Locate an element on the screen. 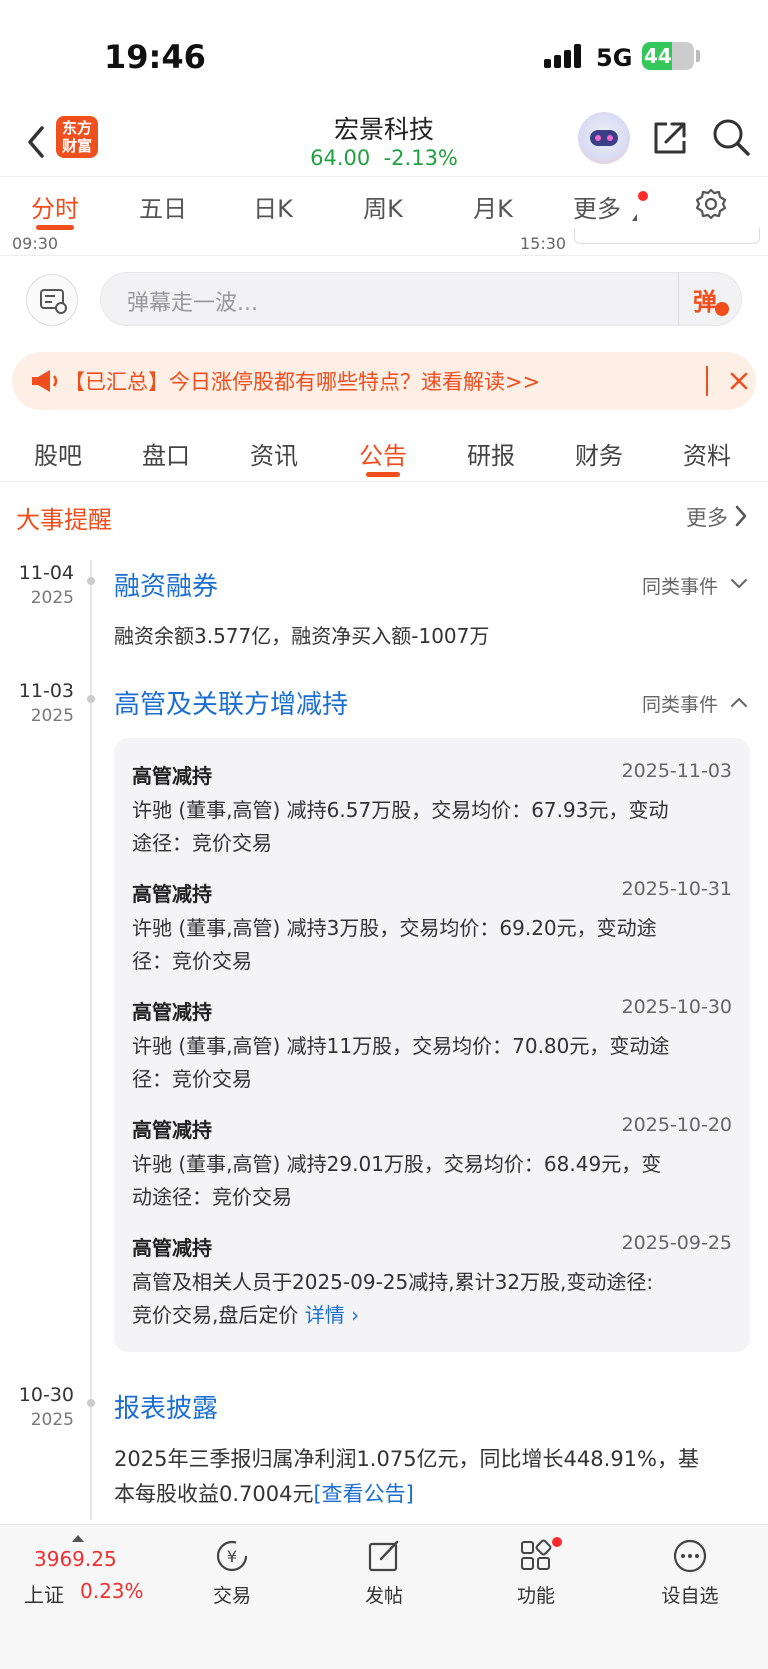 The height and width of the screenshot is (1669, 768). danmu-send-button: 弹 is located at coordinates (710, 299).